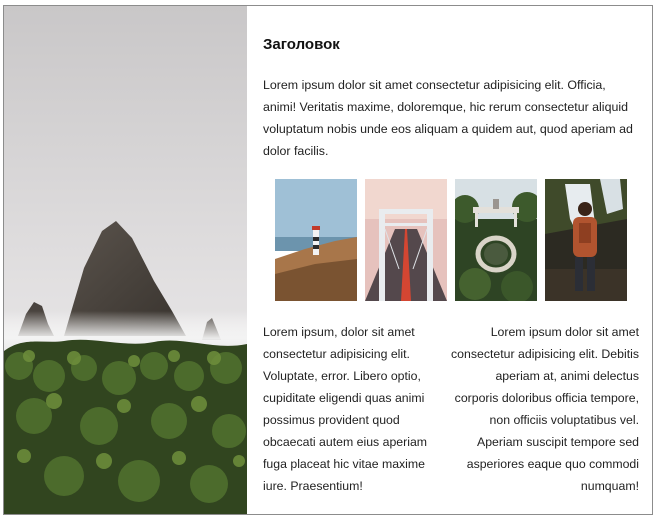 The image size is (658, 521). Describe the element at coordinates (301, 44) in the screenshot. I see `article-heading: Заголовок` at that location.